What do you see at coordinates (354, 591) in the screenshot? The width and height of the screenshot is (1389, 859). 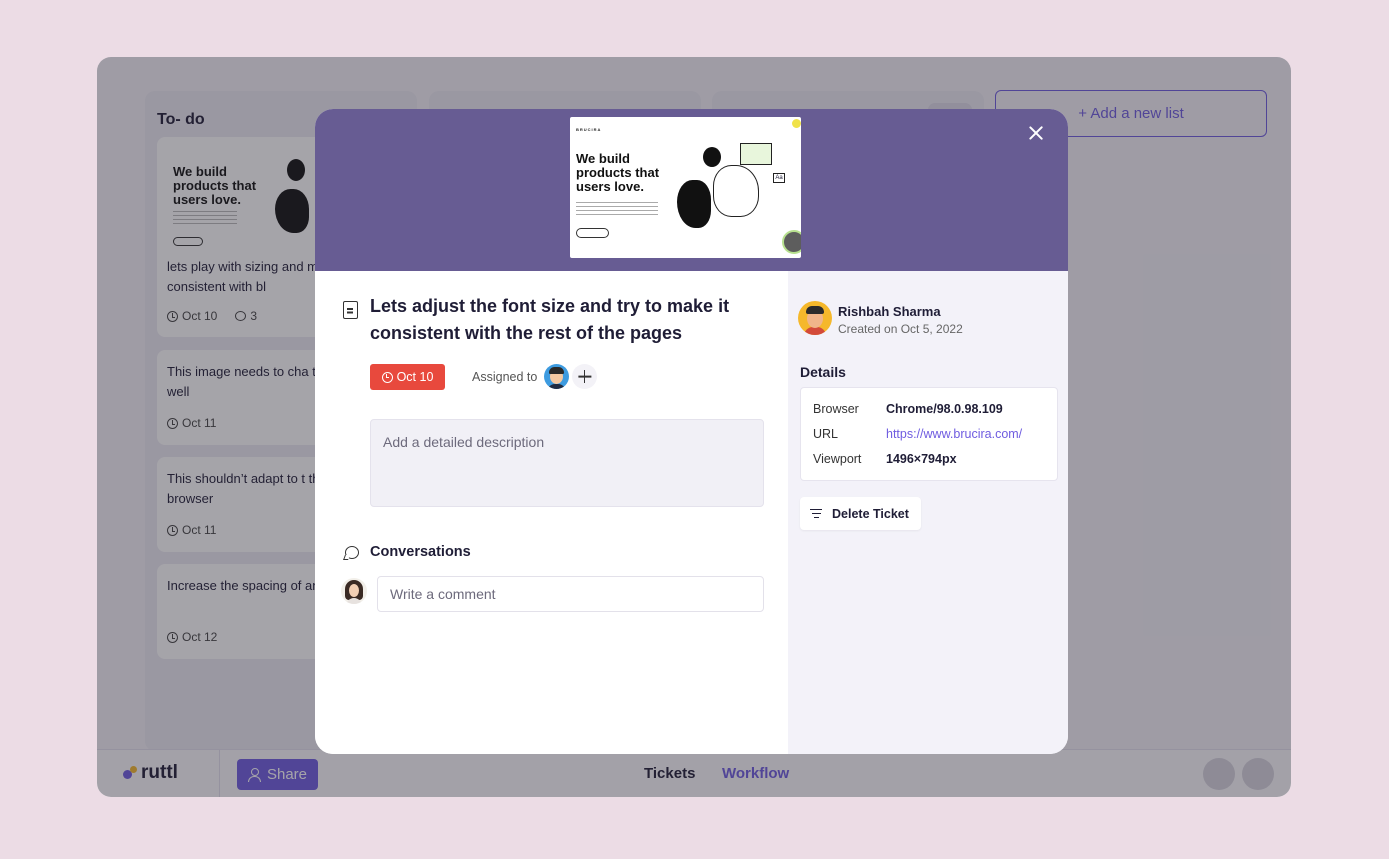 I see `avatar` at bounding box center [354, 591].